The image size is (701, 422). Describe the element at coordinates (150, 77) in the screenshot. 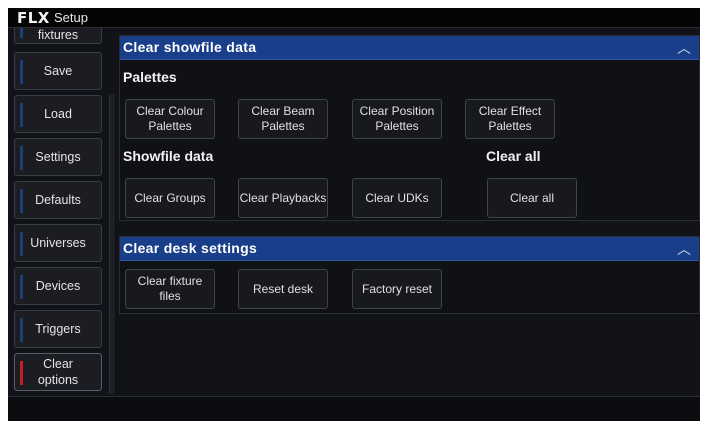

I see `palettes-heading: Palettes` at that location.